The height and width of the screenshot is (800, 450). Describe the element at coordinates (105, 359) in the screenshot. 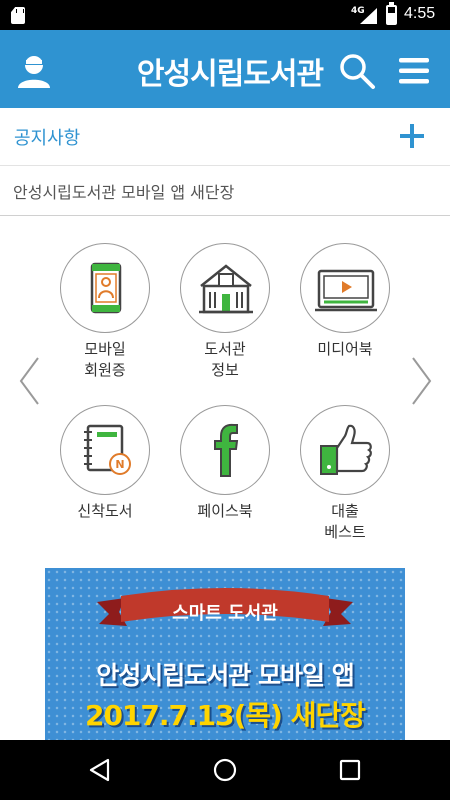

I see `menu-item-label: 모바일 회원증` at that location.